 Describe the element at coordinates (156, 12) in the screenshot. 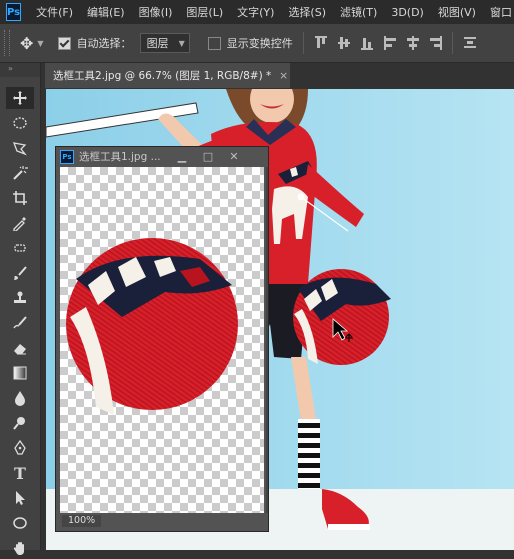

I see `menu-image: 图像(I)` at that location.